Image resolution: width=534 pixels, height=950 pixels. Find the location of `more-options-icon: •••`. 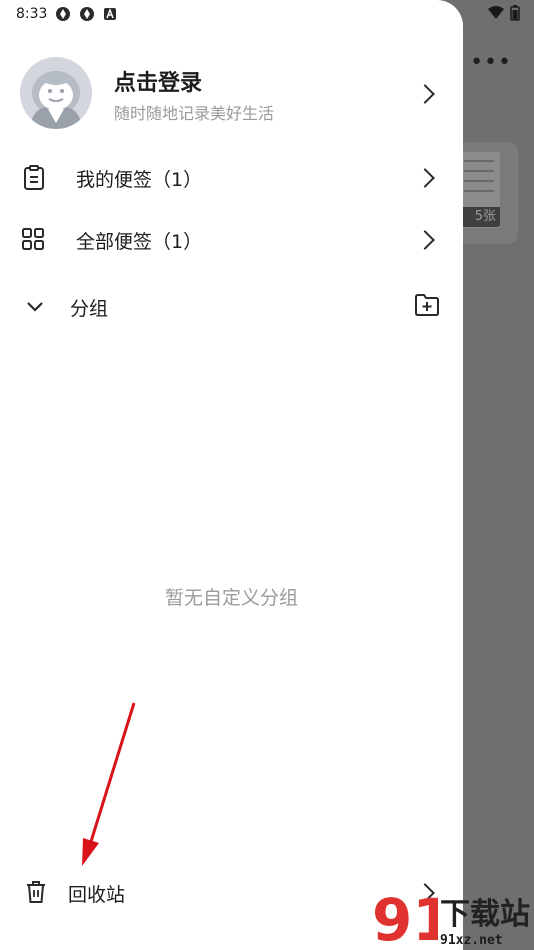

more-options-icon: ••• is located at coordinates (491, 62).